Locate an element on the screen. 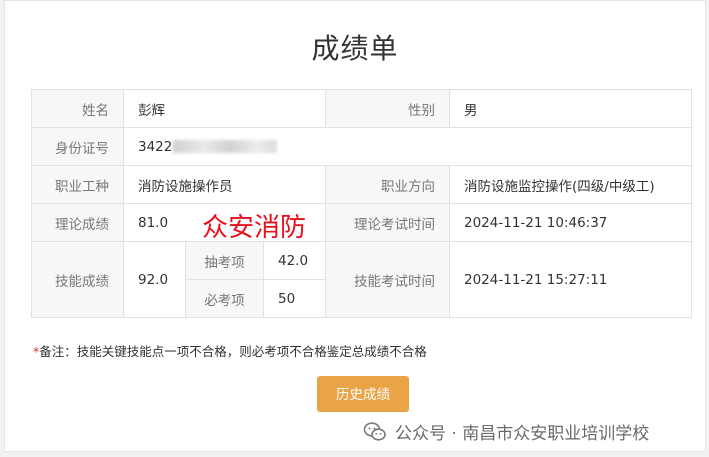 Image resolution: width=709 pixels, height=457 pixels. row-theory: 理论成绩 81.0 理论考试时间 2024-11-21 10:46:37 is located at coordinates (361, 222).